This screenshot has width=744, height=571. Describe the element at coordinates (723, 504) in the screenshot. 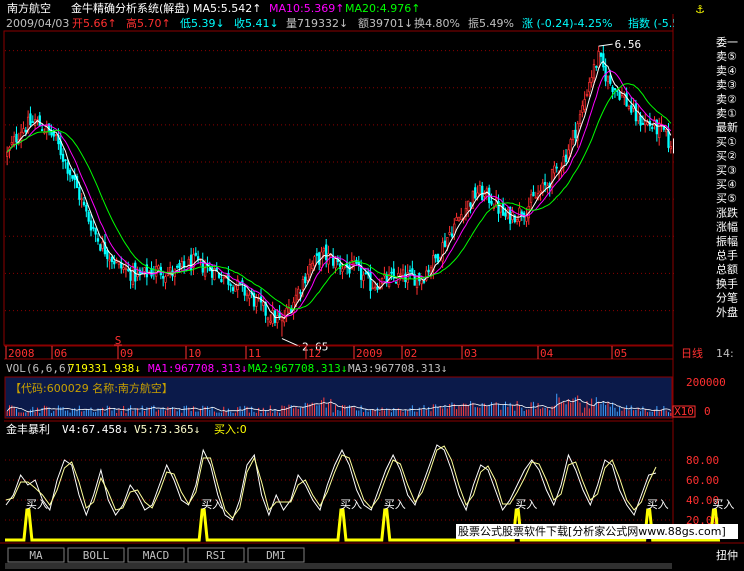

I see `buy-signal-label: 买入` at that location.